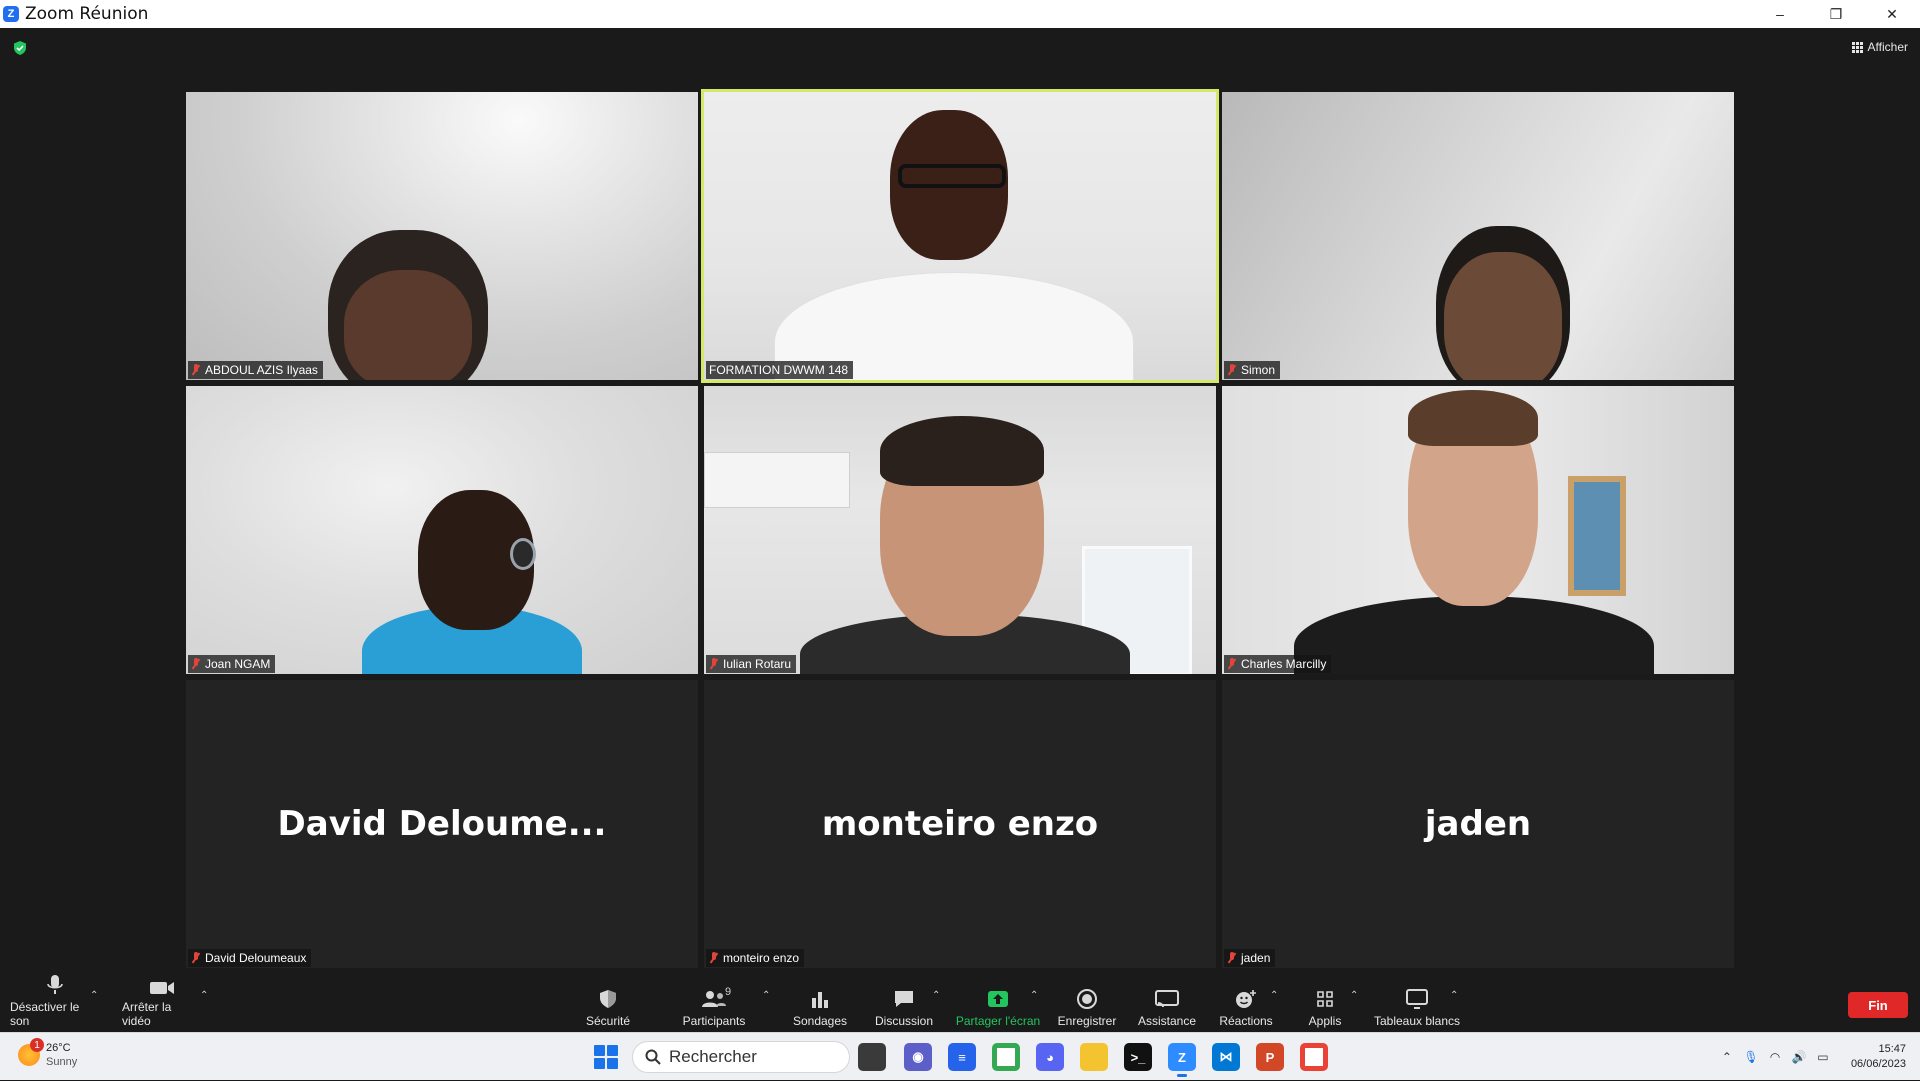  I want to click on chat-button: Discussion, so click(904, 1006).